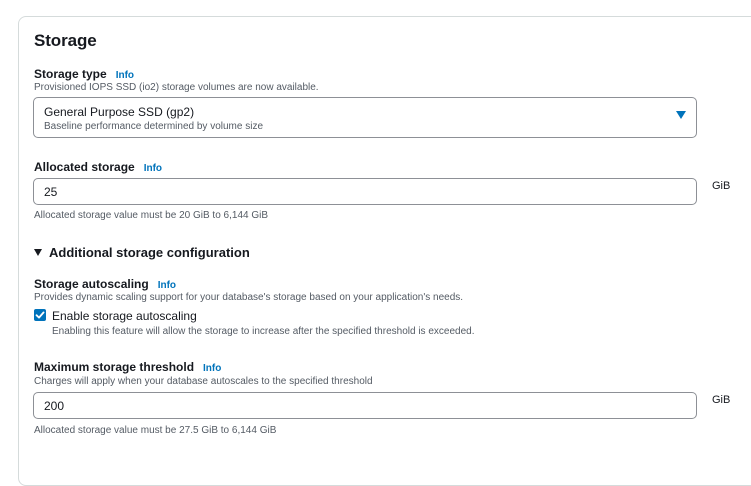  Describe the element at coordinates (70, 74) in the screenshot. I see `storage-type-label: Storage type` at that location.